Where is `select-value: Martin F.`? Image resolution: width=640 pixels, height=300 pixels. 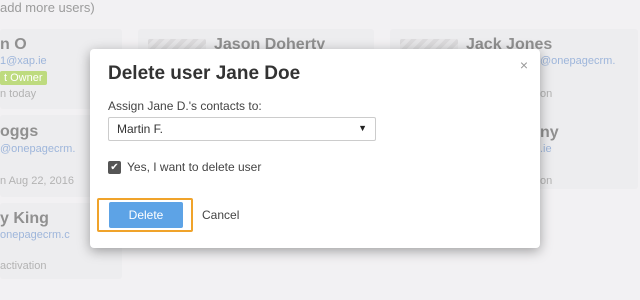
select-value: Martin F. is located at coordinates (140, 129).